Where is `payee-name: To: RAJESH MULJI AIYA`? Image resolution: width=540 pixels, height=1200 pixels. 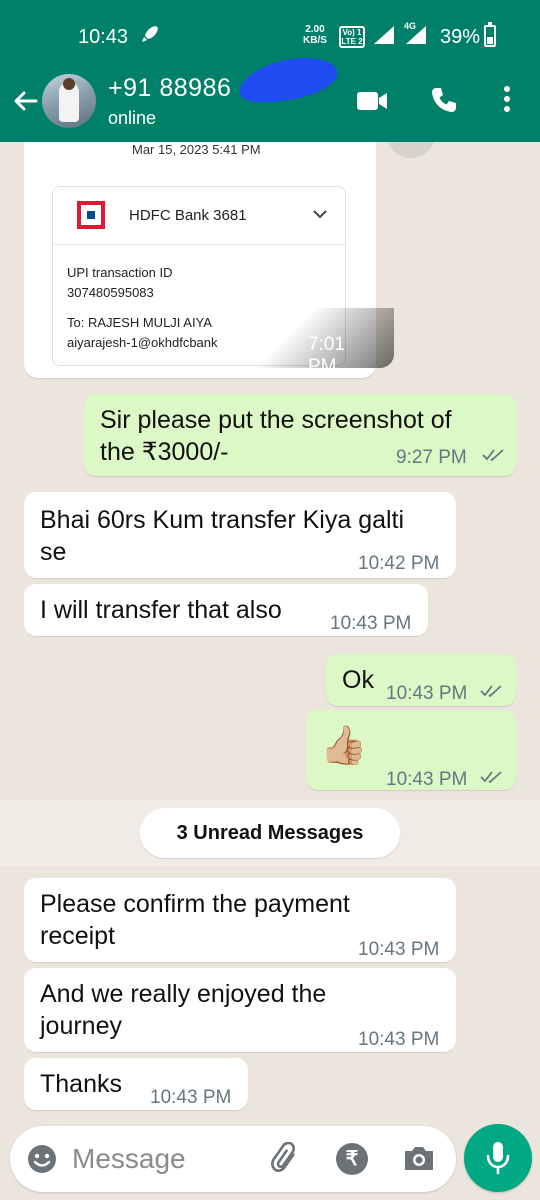
payee-name: To: RAJESH MULJI AIYA is located at coordinates (139, 322).